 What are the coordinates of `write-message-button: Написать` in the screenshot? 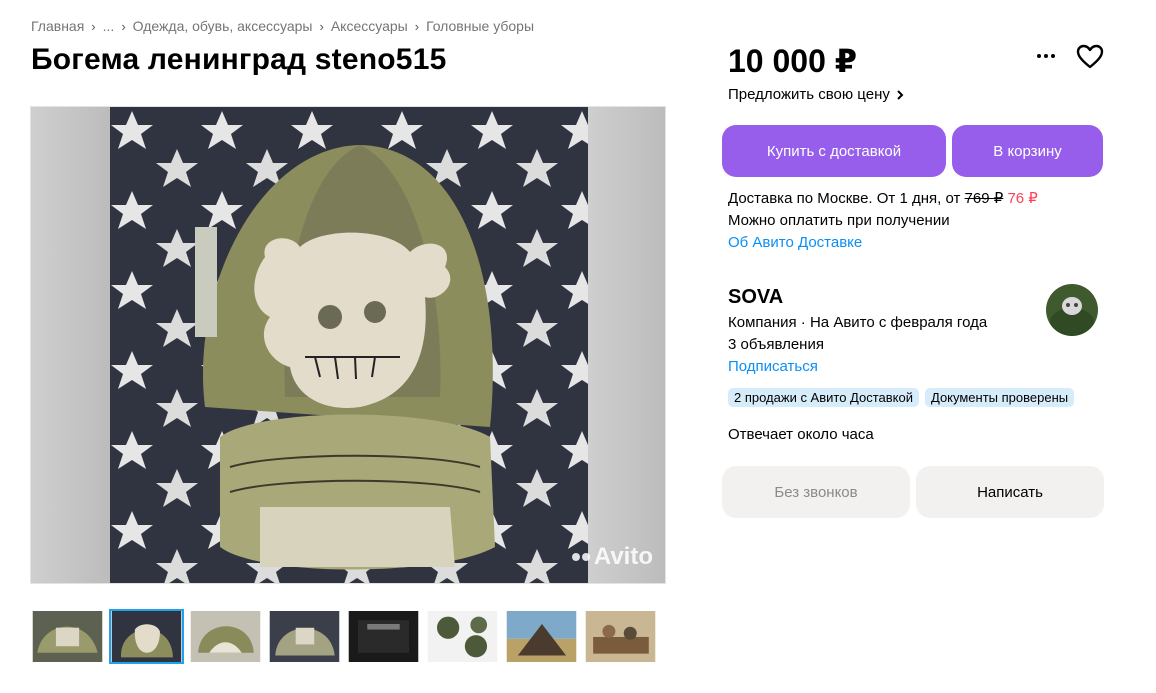 It's located at (1010, 492).